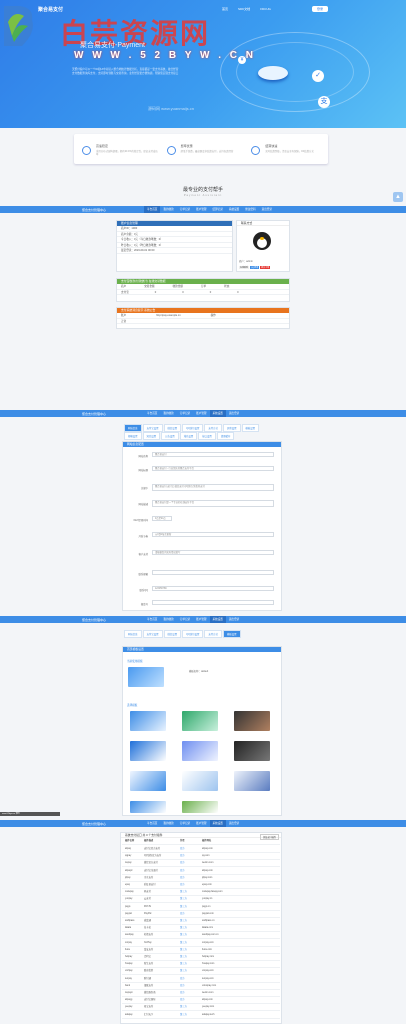  I want to click on table-row: helipay 合利宝 第三方 helipay.com, so click(201, 957).